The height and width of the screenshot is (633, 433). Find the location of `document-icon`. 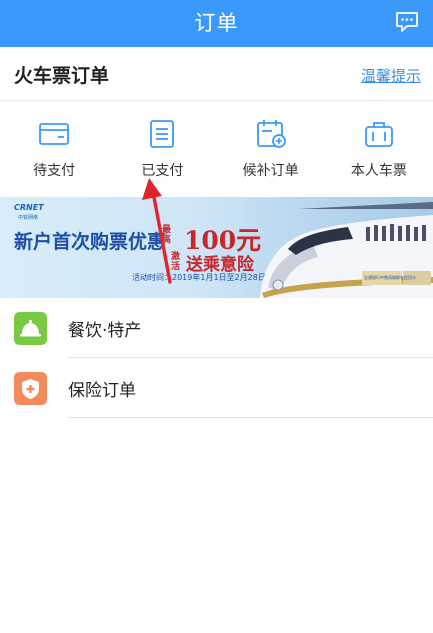

document-icon is located at coordinates (162, 134).